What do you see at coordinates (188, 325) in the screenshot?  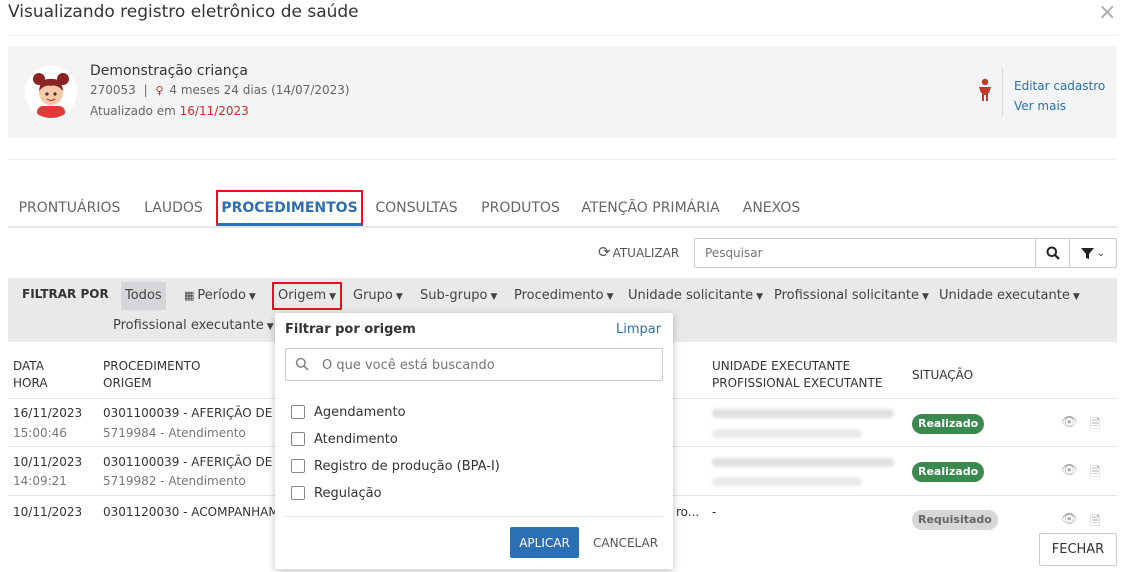 I see `filter-profissional-executante-label: Profissional executante` at bounding box center [188, 325].